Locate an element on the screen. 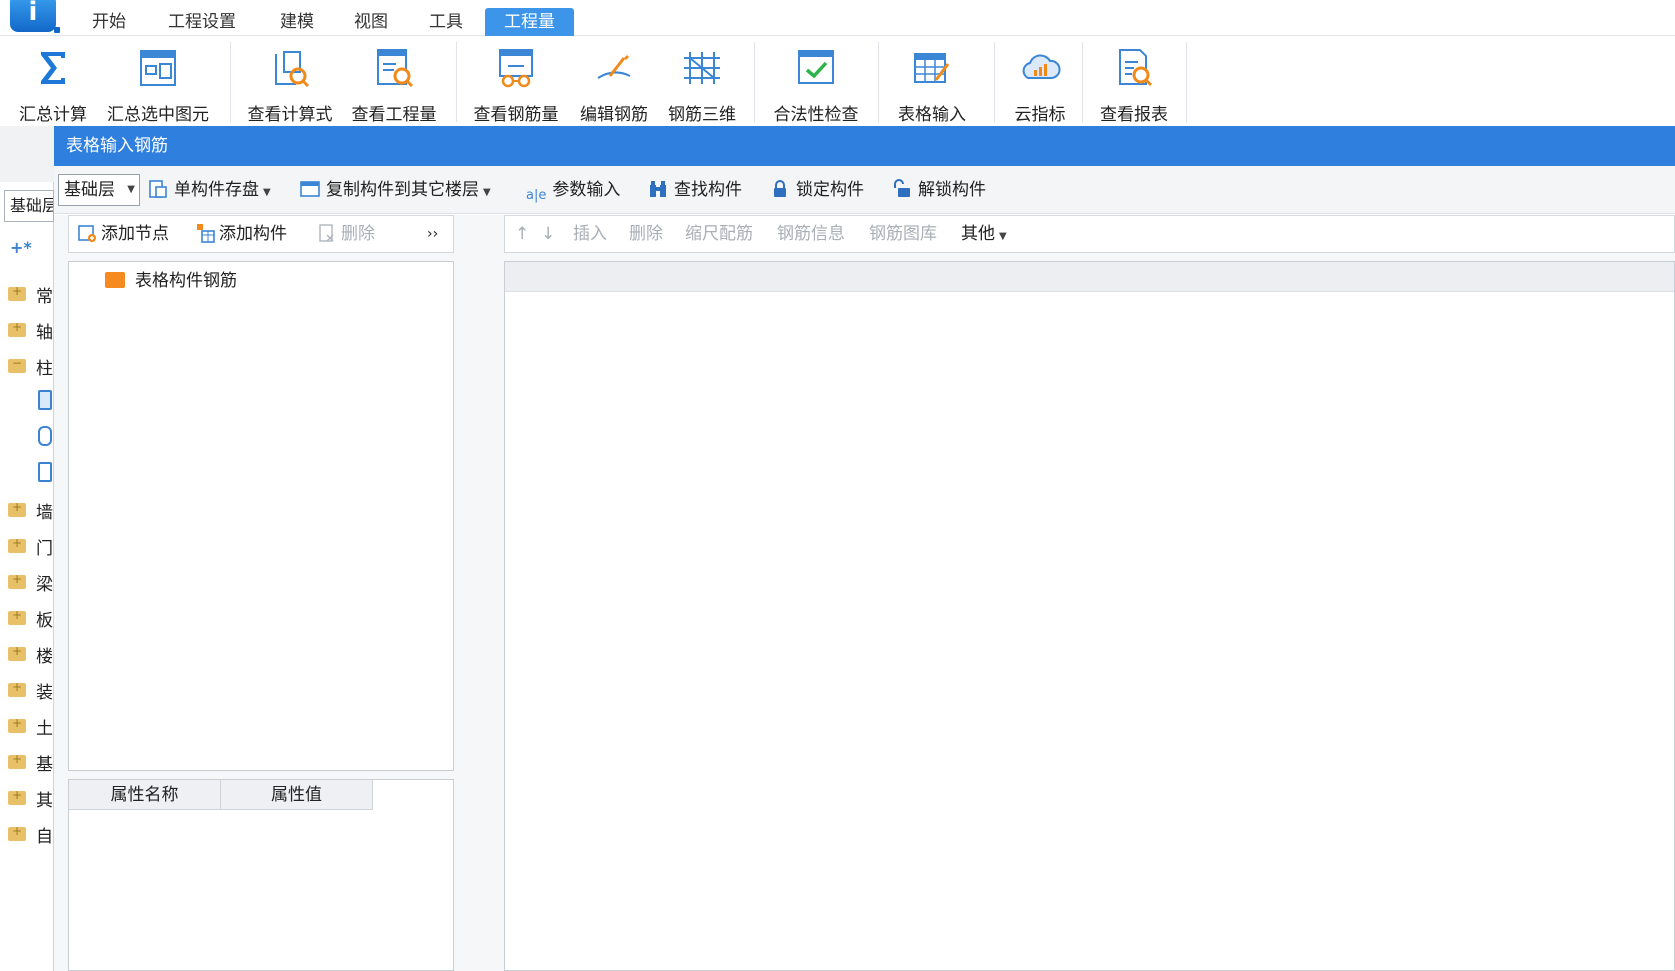 This screenshot has height=971, width=1675. rebar-3d-button: 钢筋三维 is located at coordinates (702, 81).